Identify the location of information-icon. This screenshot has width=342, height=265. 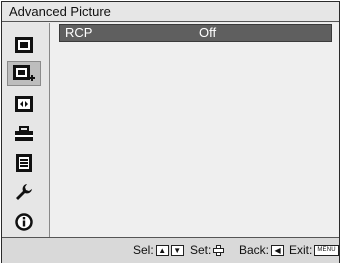
(24, 221).